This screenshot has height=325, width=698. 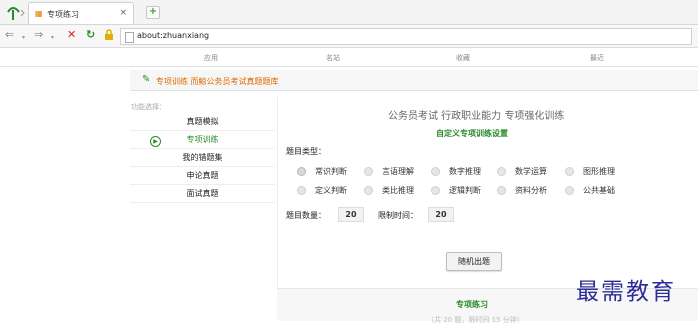 I want to click on option-number-reasoning: 数字推理, so click(x=465, y=171).